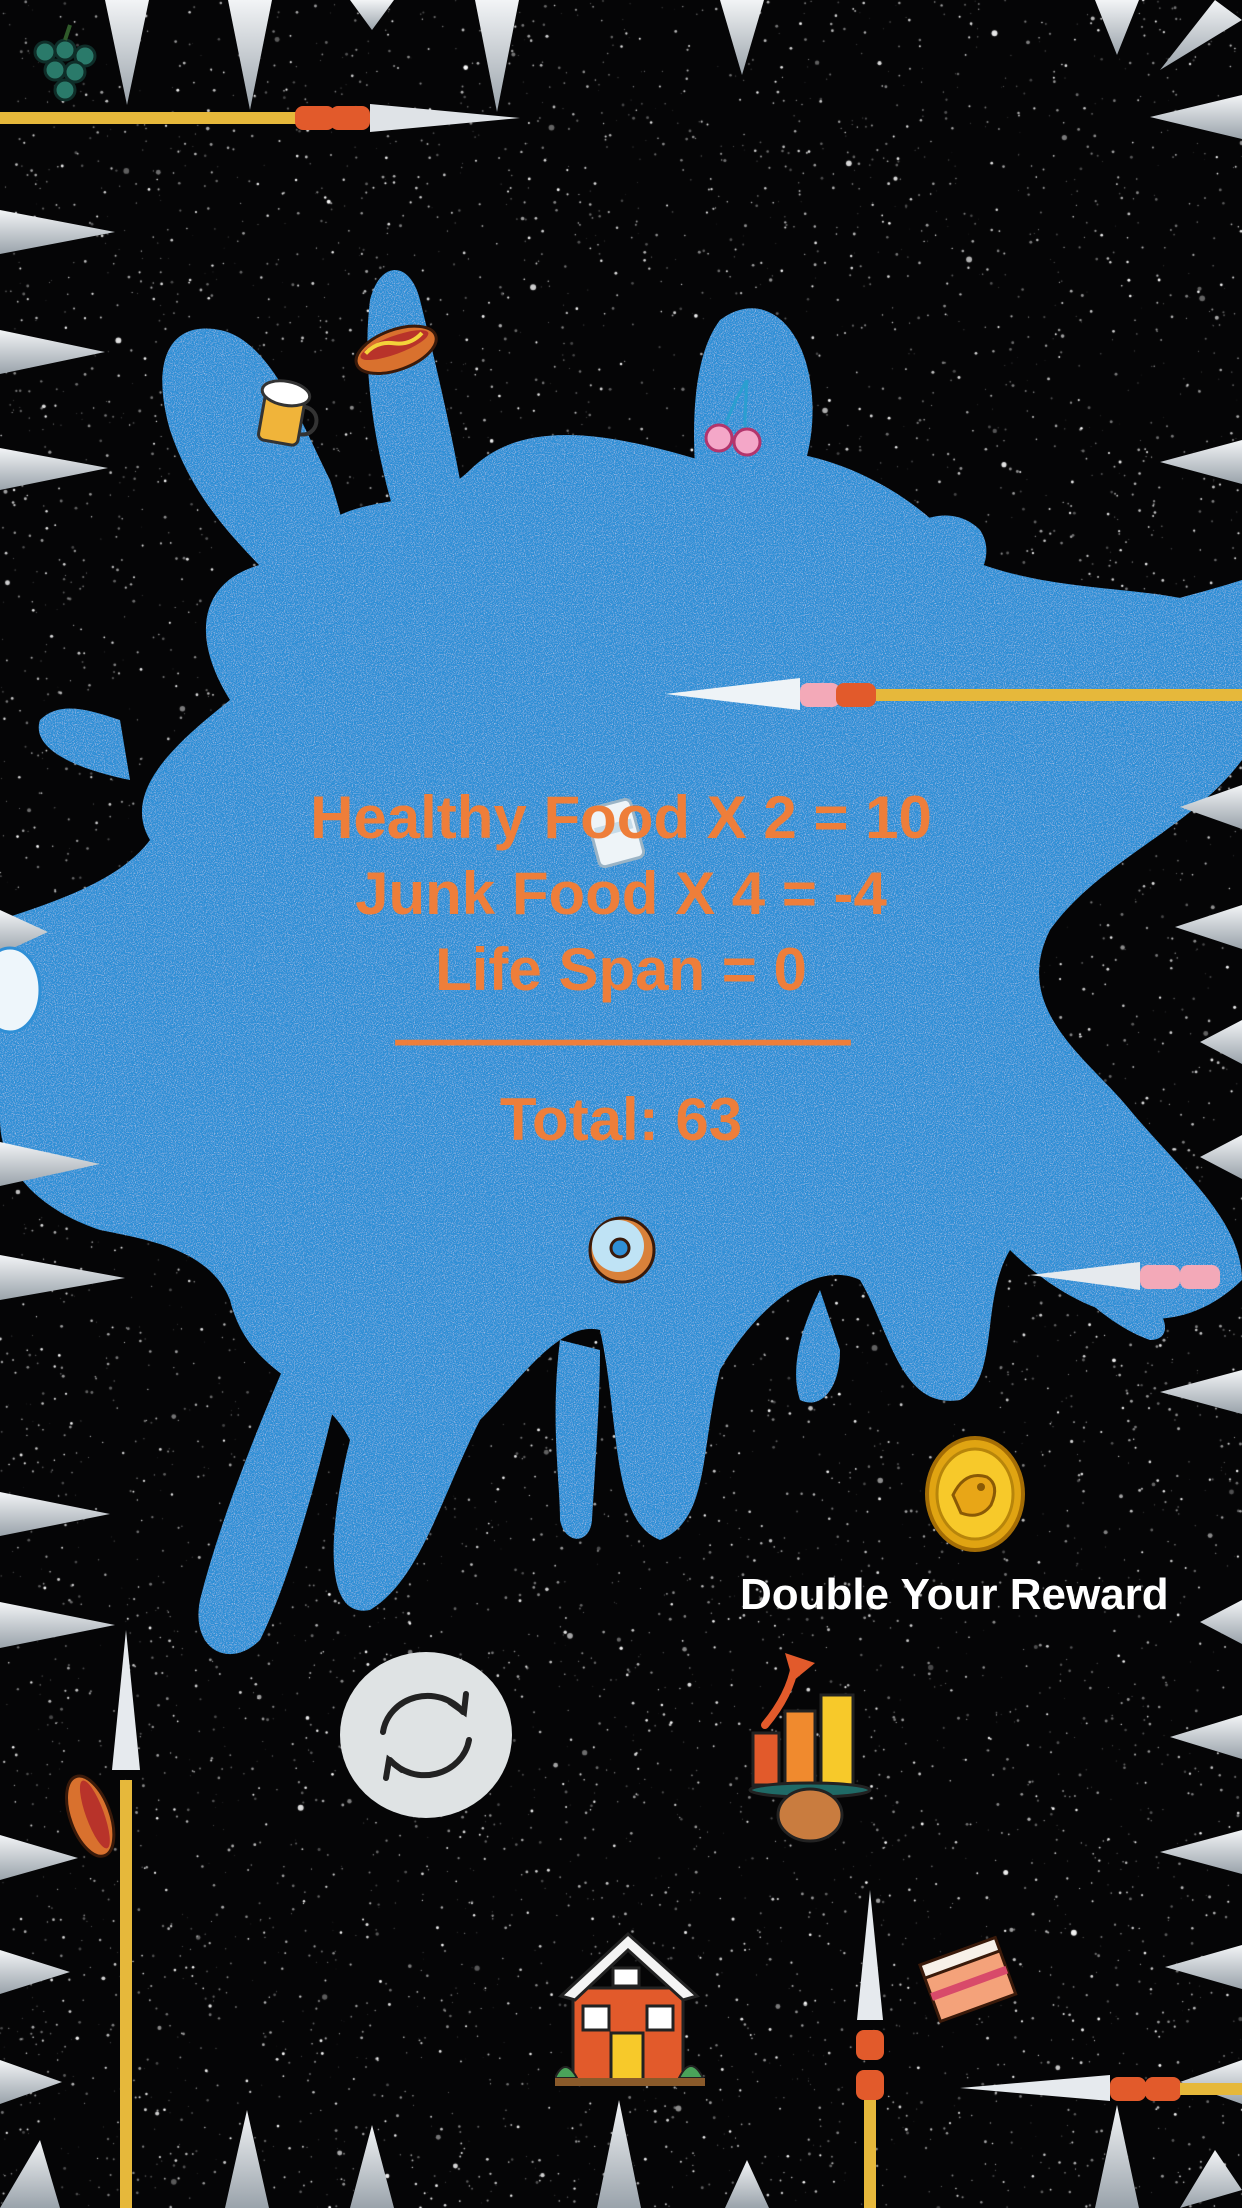 Image resolution: width=1242 pixels, height=2208 pixels. Describe the element at coordinates (621, 893) in the screenshot. I see `junk-food-score: Junk Food X 4 = -4` at that location.